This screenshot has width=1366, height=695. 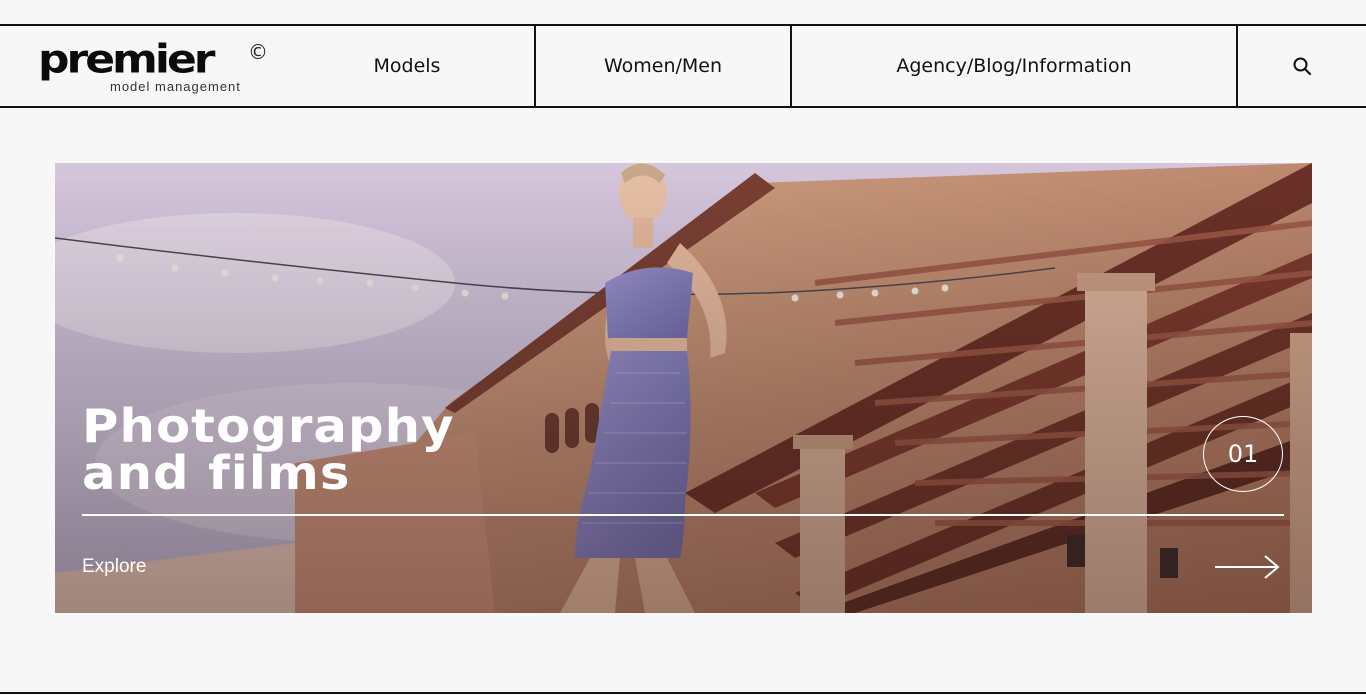 What do you see at coordinates (683, 515) in the screenshot?
I see `hero-divider` at bounding box center [683, 515].